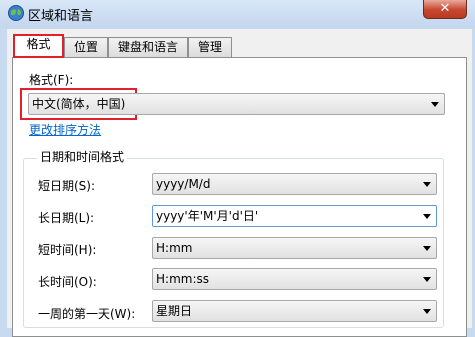  Describe the element at coordinates (51, 80) in the screenshot. I see `format-label: 格式(F):` at that location.